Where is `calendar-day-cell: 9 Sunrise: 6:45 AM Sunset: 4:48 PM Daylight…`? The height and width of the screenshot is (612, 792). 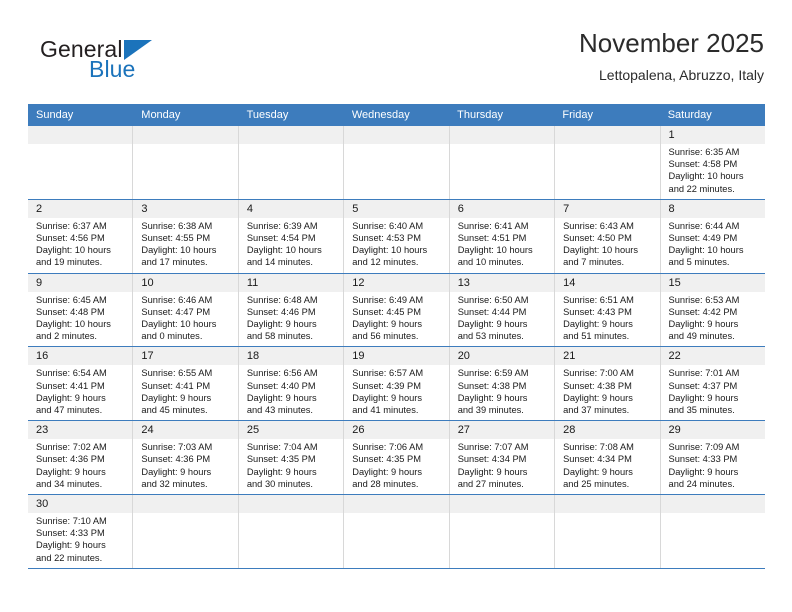
calendar-day-cell: 9 Sunrise: 6:45 AM Sunset: 4:48 PM Daylight… is located at coordinates (81, 310).